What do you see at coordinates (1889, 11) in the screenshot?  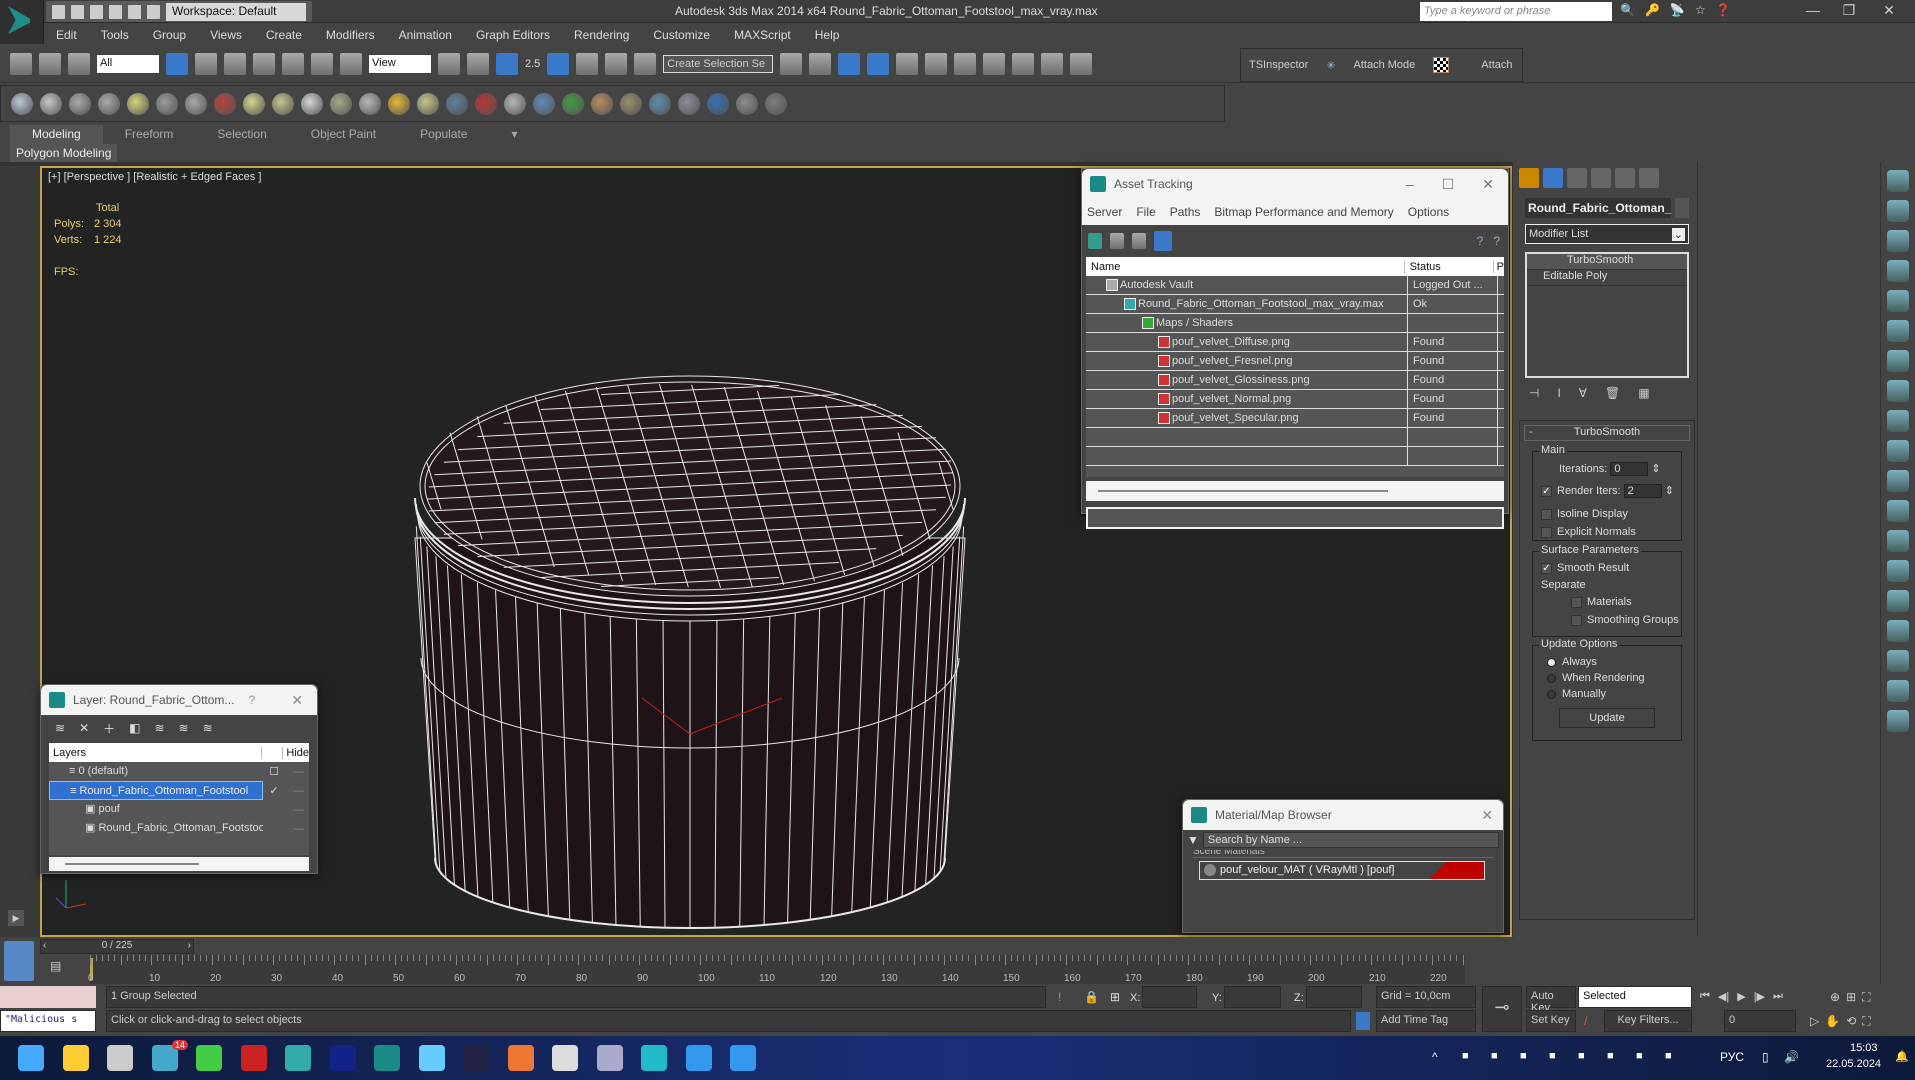 I see `close-button: ✕` at bounding box center [1889, 11].